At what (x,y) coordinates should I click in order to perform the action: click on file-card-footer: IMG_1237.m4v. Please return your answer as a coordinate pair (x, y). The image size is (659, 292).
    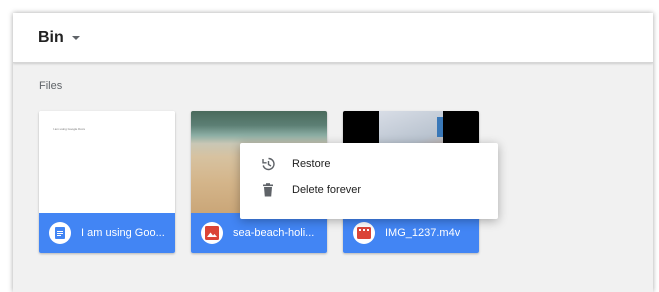
    Looking at the image, I should click on (411, 233).